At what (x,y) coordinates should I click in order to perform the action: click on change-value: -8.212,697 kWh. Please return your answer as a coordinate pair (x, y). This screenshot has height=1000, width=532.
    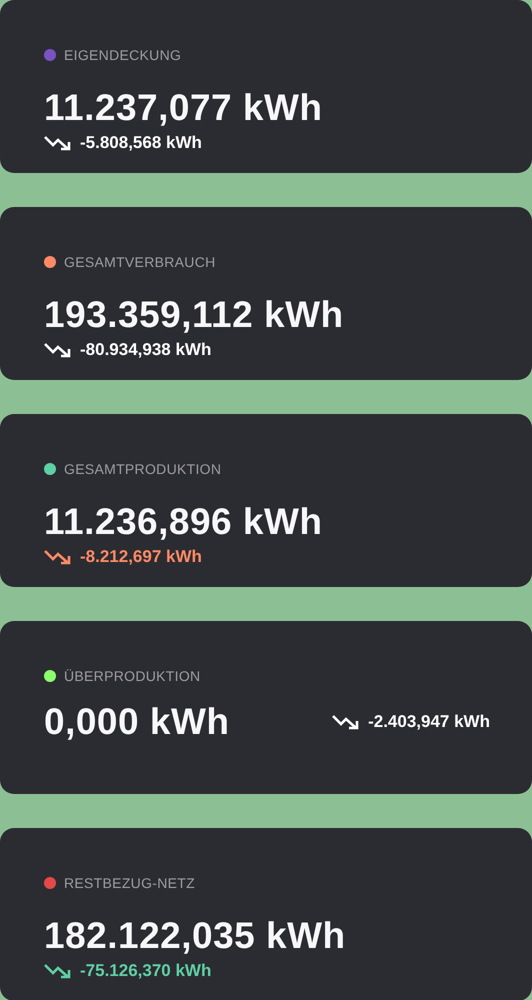
    Looking at the image, I should click on (141, 557).